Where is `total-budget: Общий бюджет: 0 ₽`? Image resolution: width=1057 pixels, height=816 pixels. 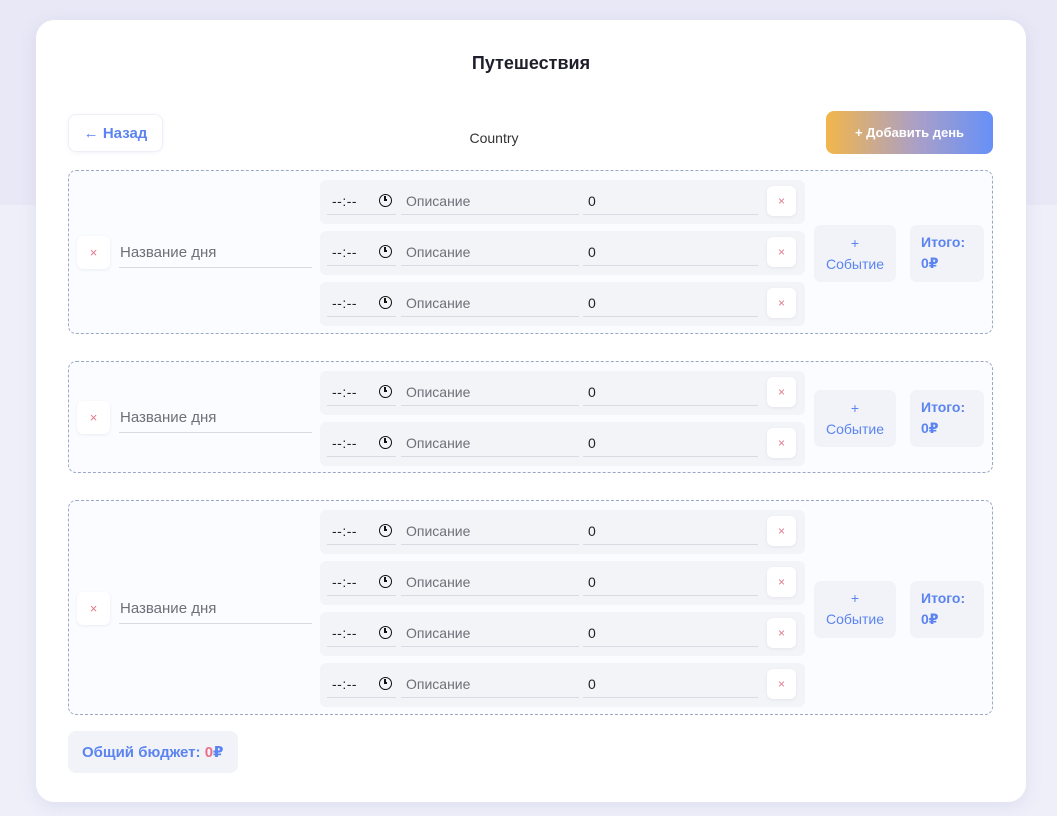 total-budget: Общий бюджет: 0 ₽ is located at coordinates (153, 752).